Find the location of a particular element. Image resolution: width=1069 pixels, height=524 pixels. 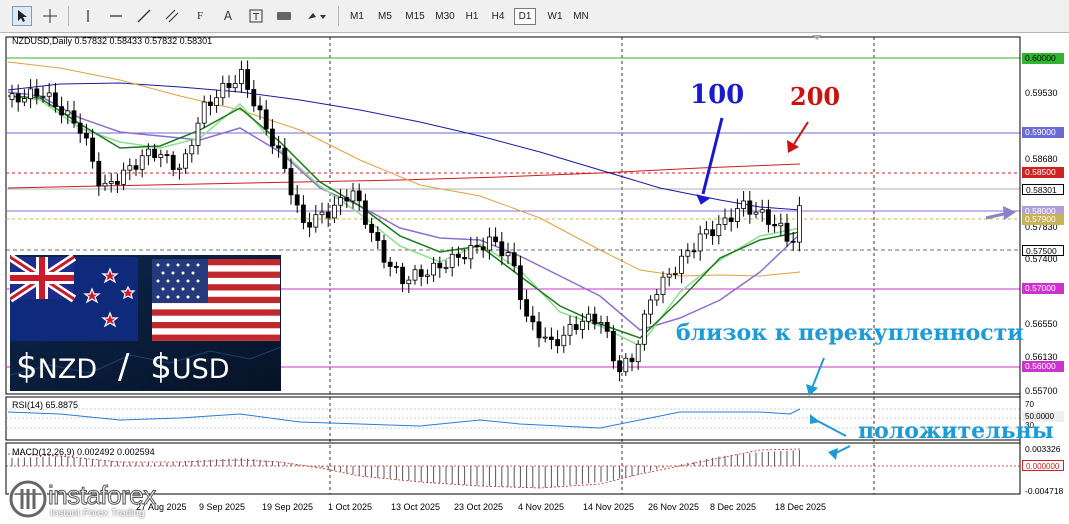

timeframe-m5: M5 is located at coordinates (385, 16).